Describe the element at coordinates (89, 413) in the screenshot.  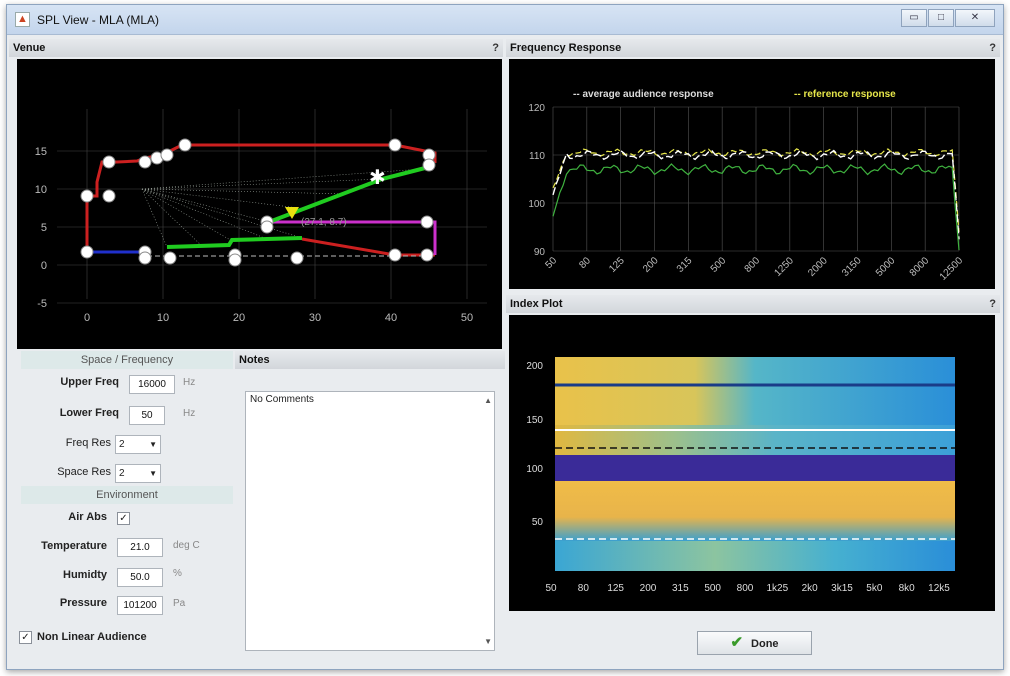
I see `lower-freq-label: Lower Freq` at that location.